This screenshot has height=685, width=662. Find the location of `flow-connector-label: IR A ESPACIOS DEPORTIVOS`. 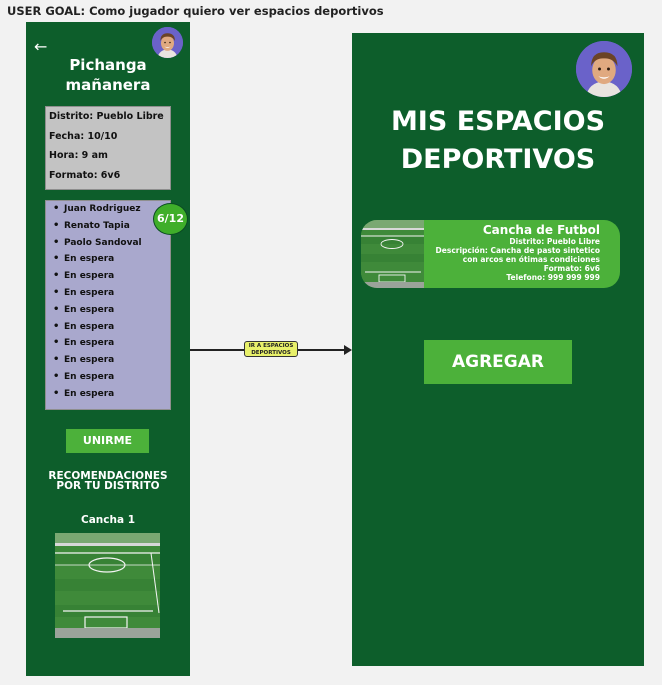

flow-connector-label: IR A ESPACIOS DEPORTIVOS is located at coordinates (271, 349).